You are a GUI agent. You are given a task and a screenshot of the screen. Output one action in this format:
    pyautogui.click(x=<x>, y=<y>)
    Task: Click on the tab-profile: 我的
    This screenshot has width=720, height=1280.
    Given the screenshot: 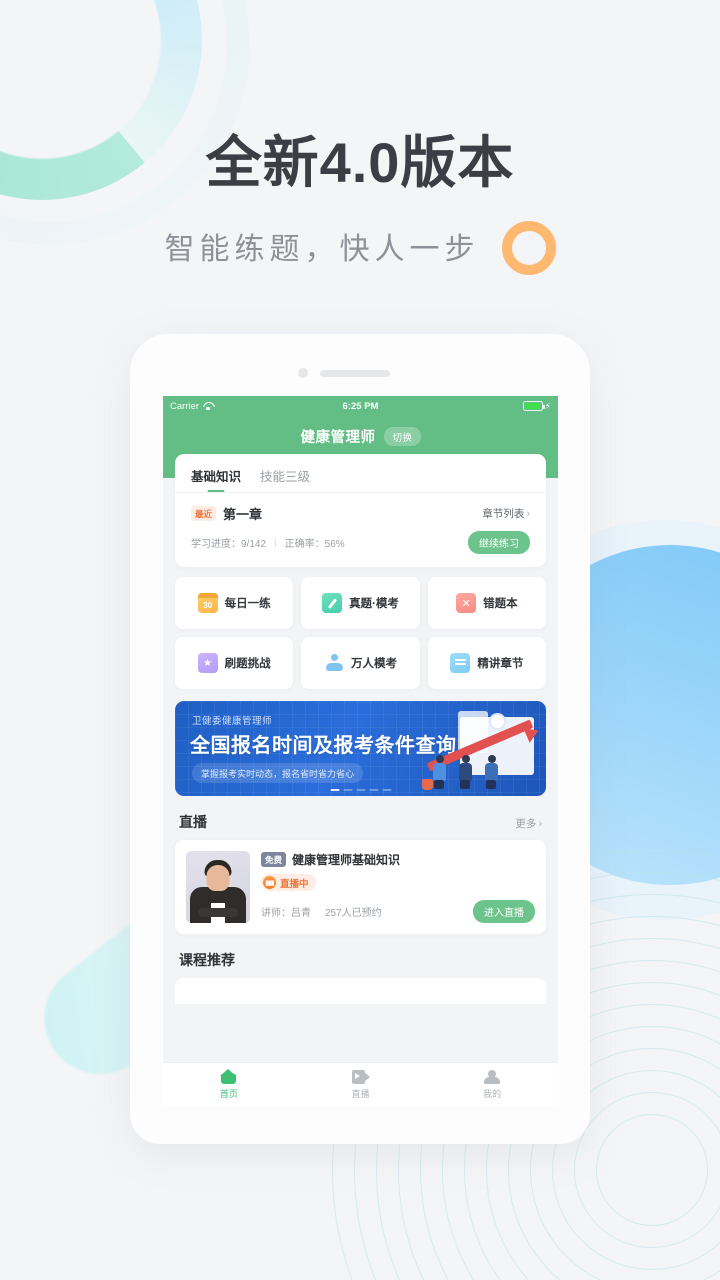 What is the action you would take?
    pyautogui.click(x=492, y=1084)
    